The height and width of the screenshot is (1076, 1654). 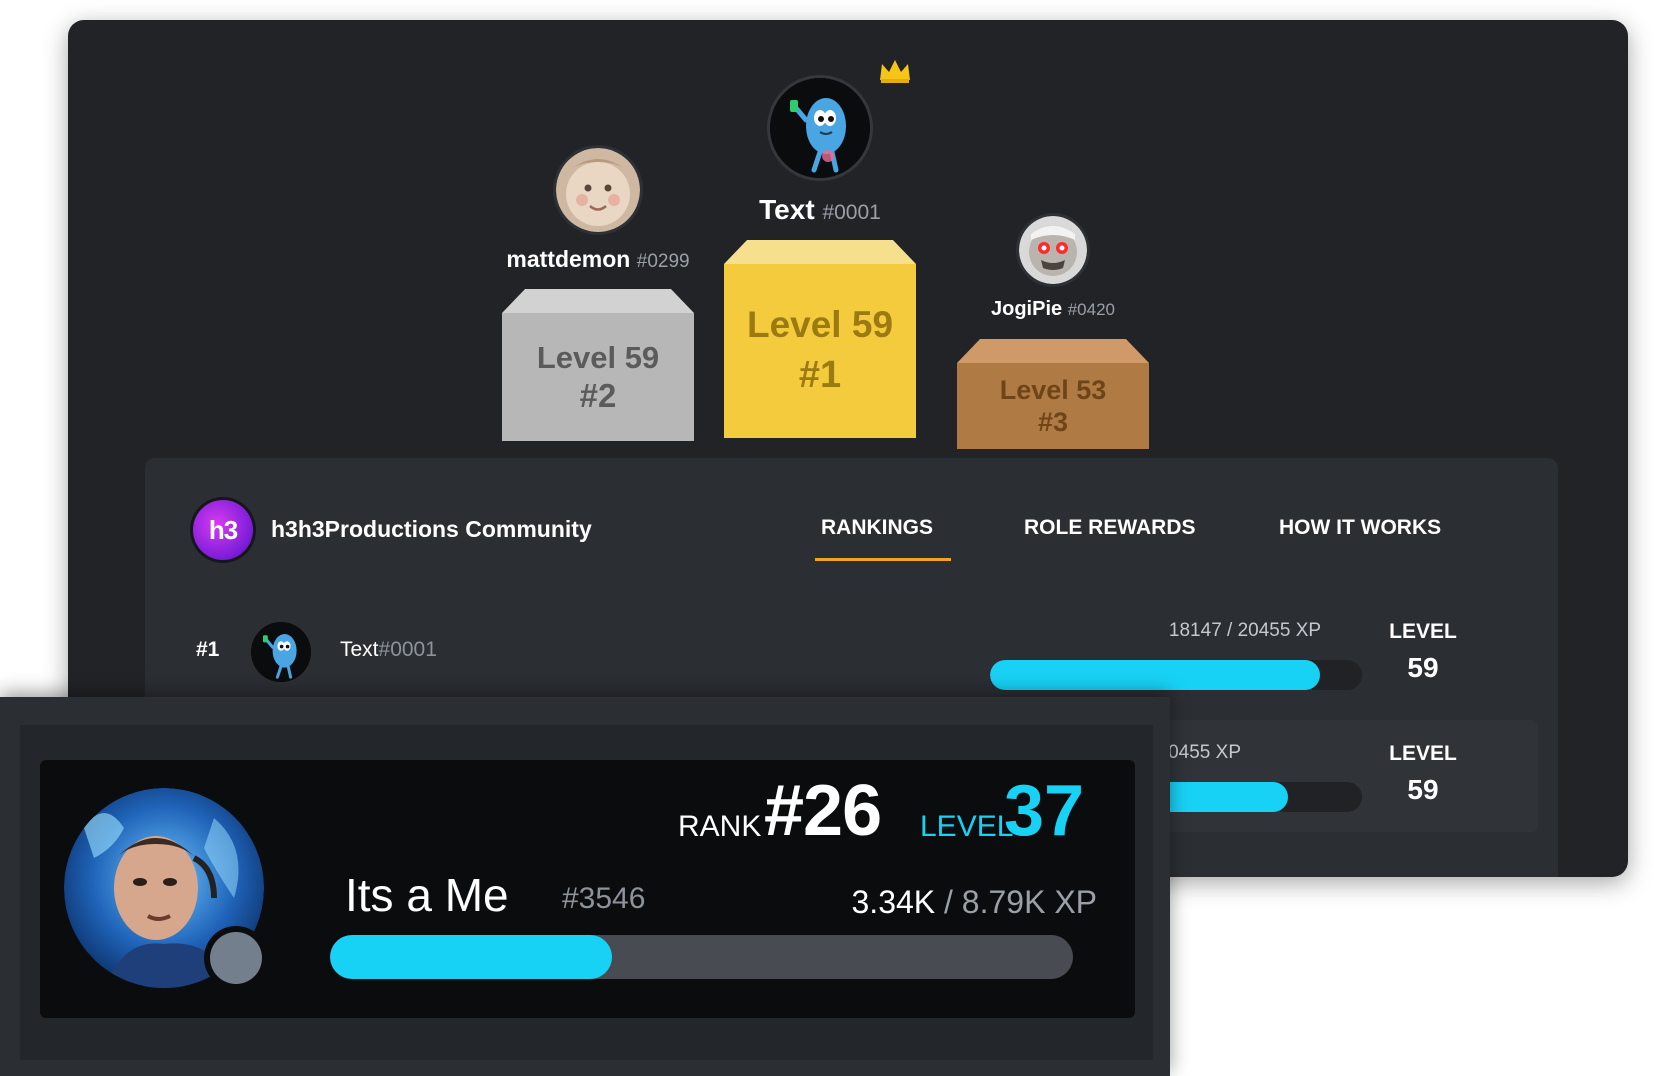 I want to click on podium-first-rank: #1, so click(x=820, y=375).